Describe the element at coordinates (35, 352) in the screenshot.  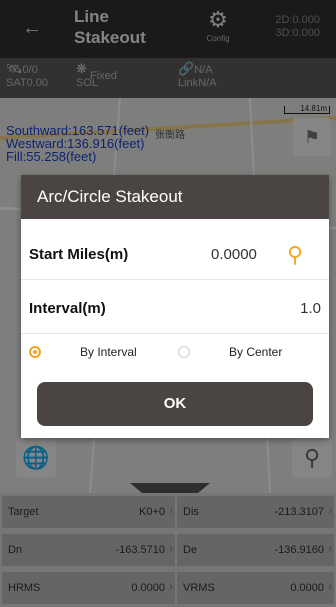
I see `by-interval-radio` at that location.